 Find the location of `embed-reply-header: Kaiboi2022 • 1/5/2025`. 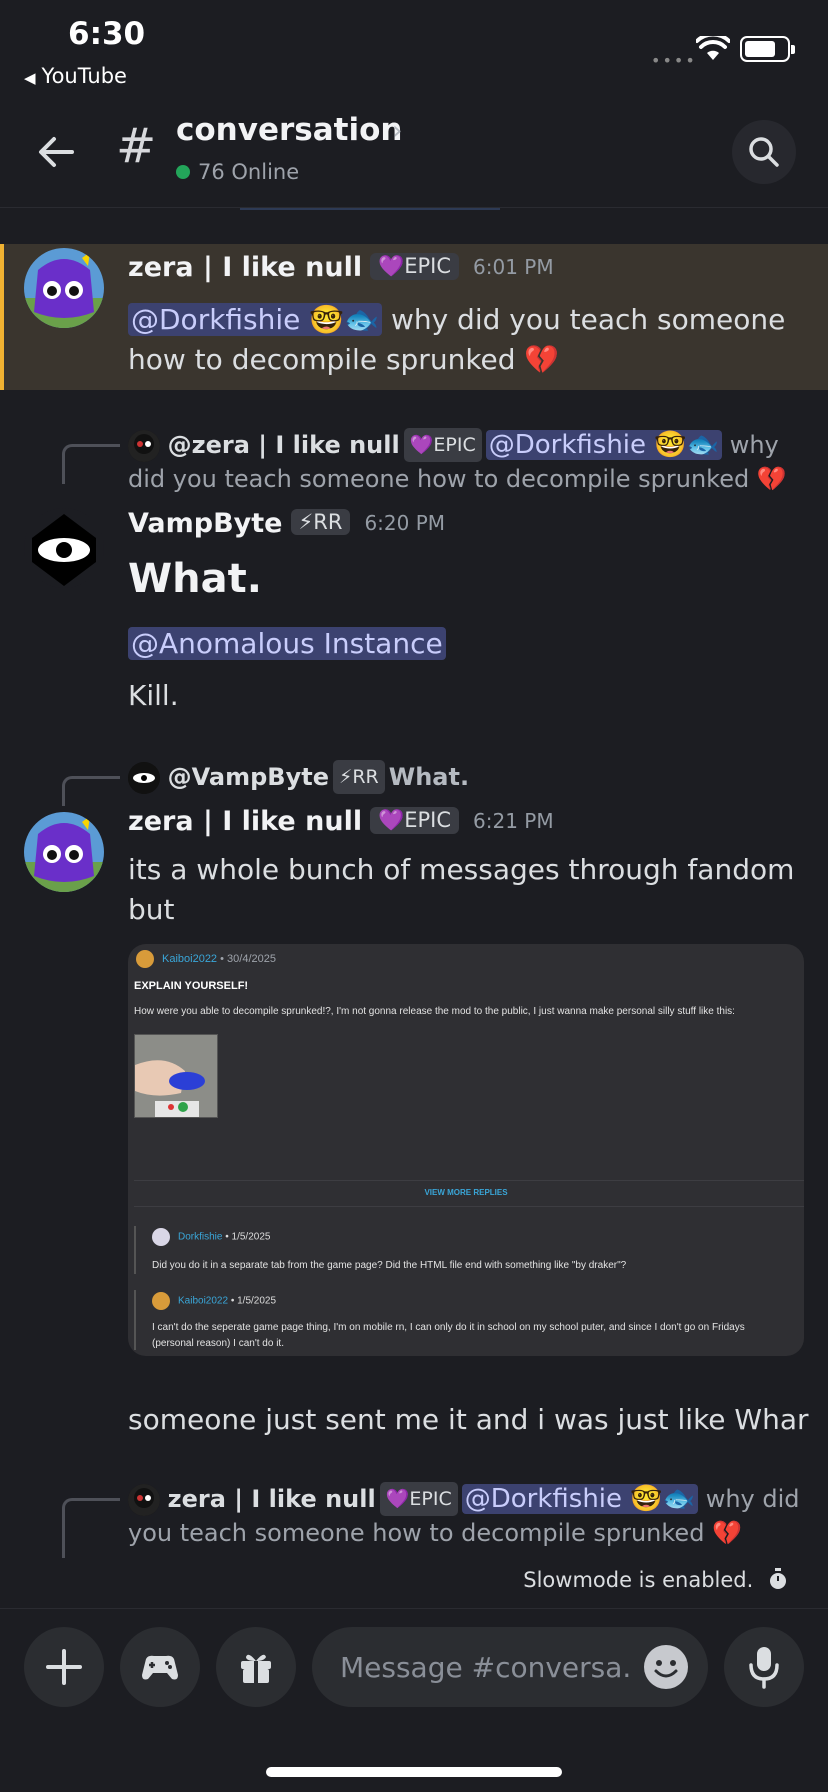

embed-reply-header: Kaiboi2022 • 1/5/2025 is located at coordinates (214, 1301).